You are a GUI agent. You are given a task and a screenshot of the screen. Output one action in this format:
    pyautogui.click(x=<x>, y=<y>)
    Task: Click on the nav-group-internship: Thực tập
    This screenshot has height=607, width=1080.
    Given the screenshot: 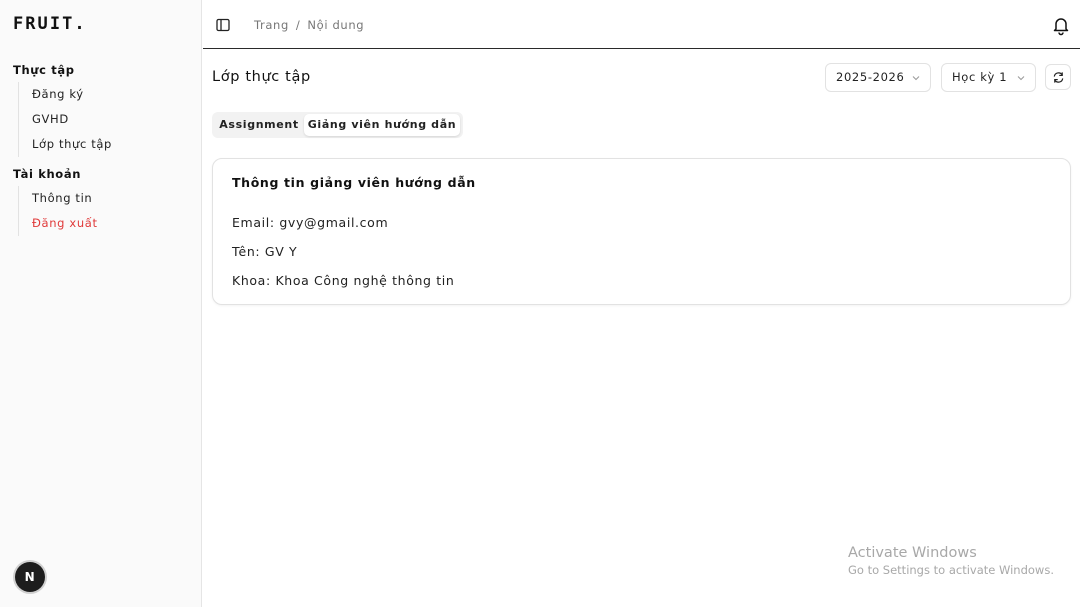 What is the action you would take?
    pyautogui.click(x=44, y=70)
    